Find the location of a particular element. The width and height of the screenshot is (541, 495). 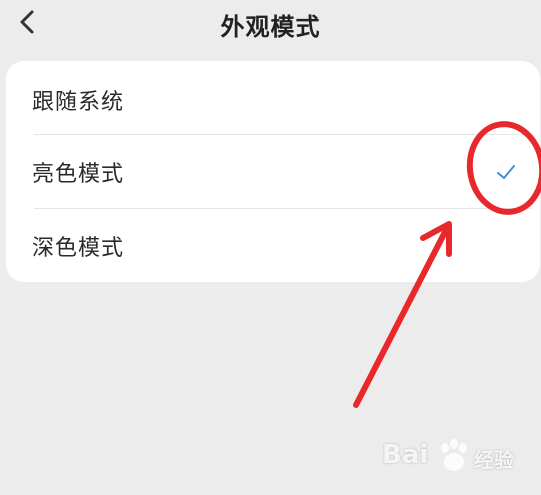

app-header: 外观模式 is located at coordinates (270, 24).